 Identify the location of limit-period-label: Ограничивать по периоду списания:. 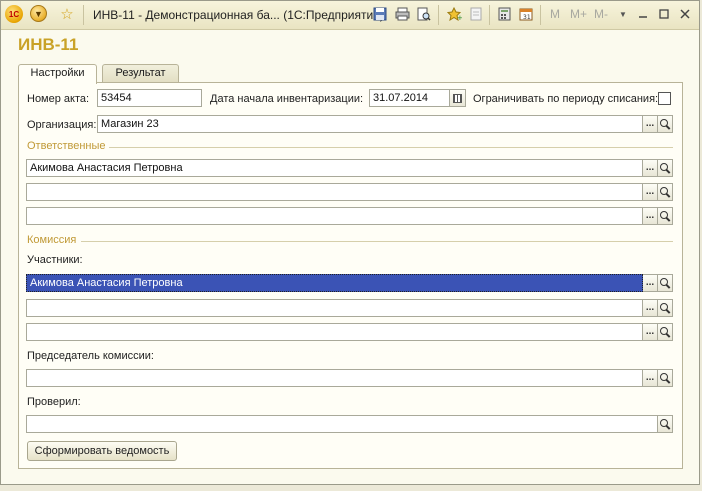
(566, 99).